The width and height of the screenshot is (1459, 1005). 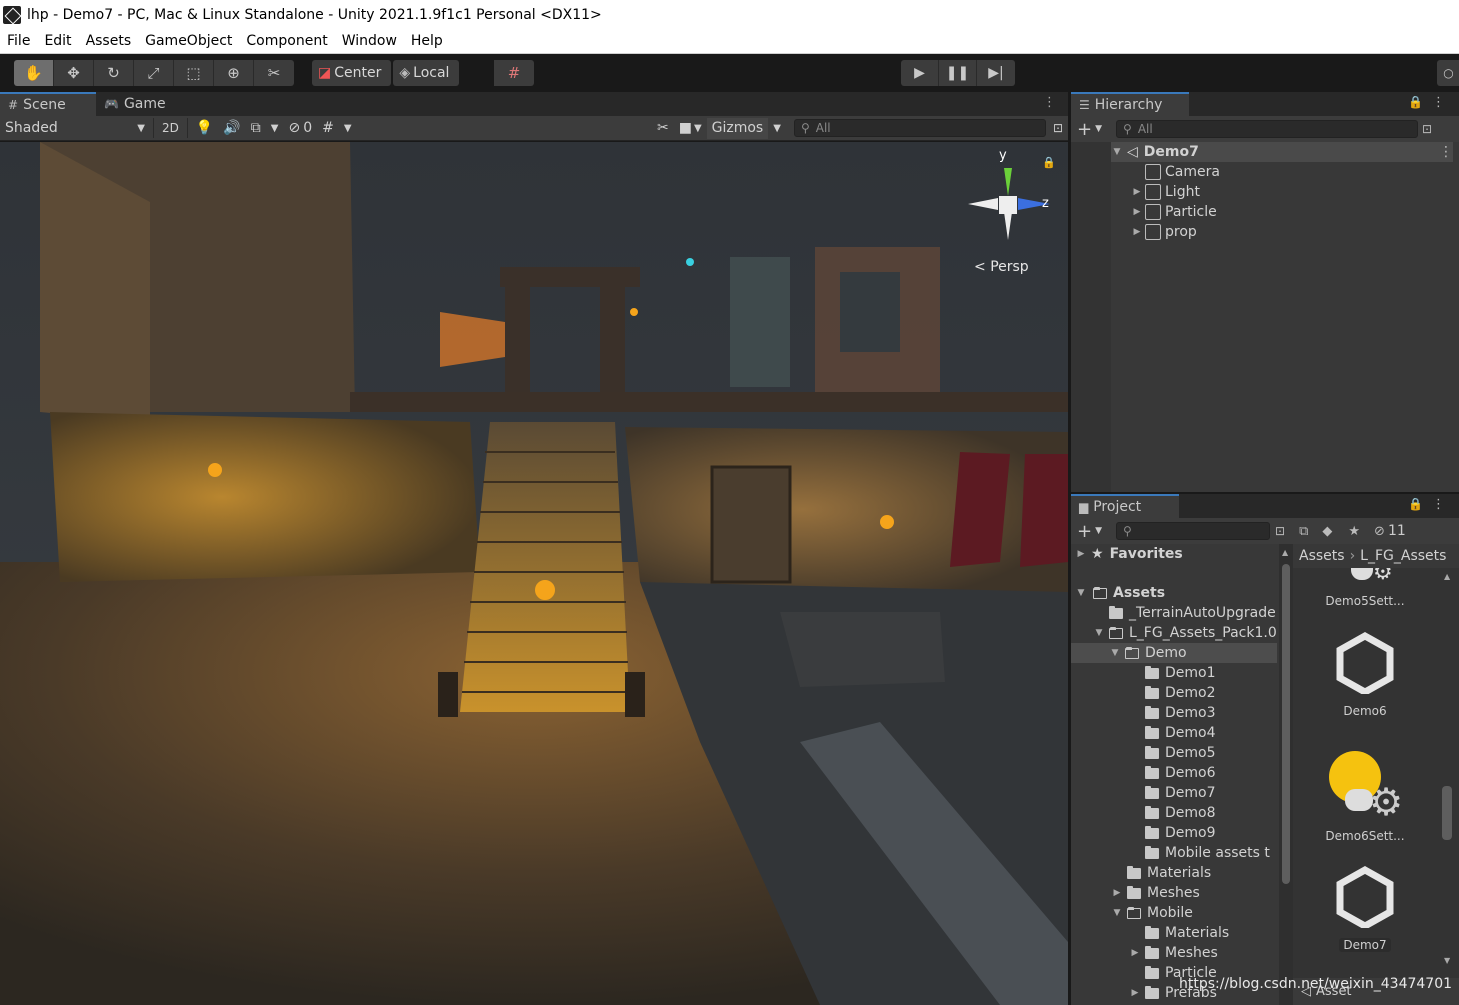 I want to click on gizmos-button: Gizmos, so click(x=737, y=128).